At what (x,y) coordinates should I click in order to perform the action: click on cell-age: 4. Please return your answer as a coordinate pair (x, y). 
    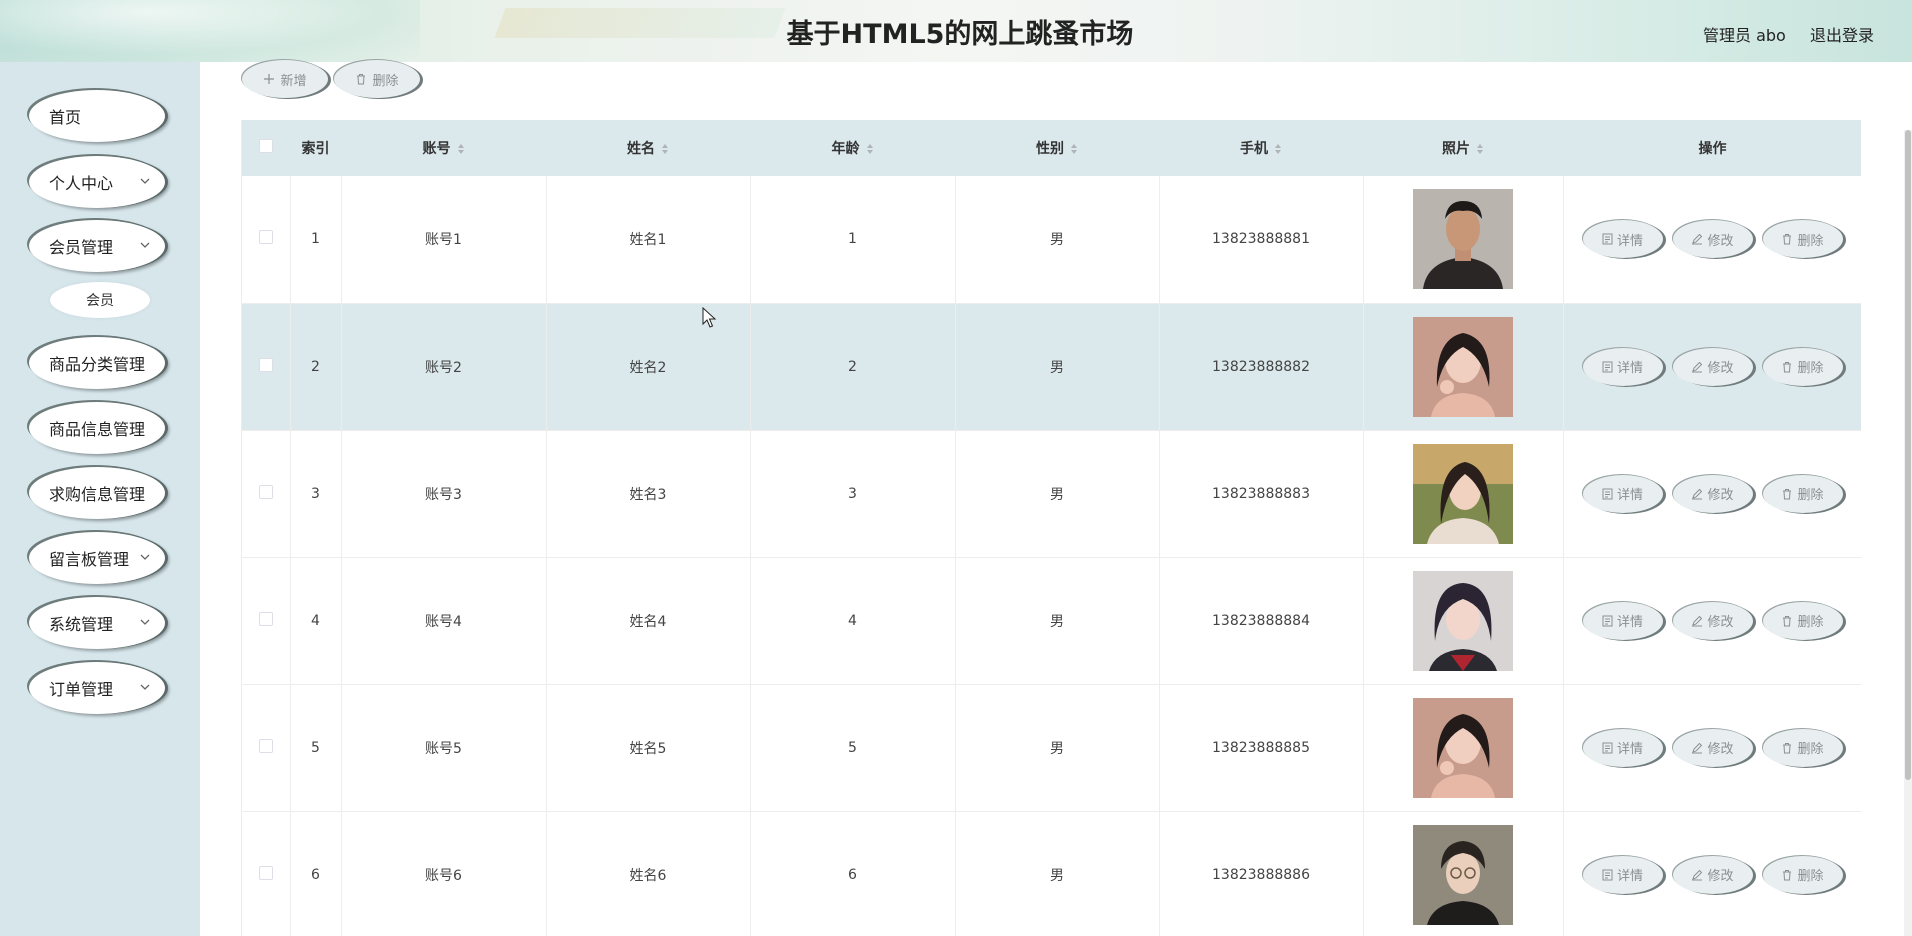
    Looking at the image, I should click on (853, 621).